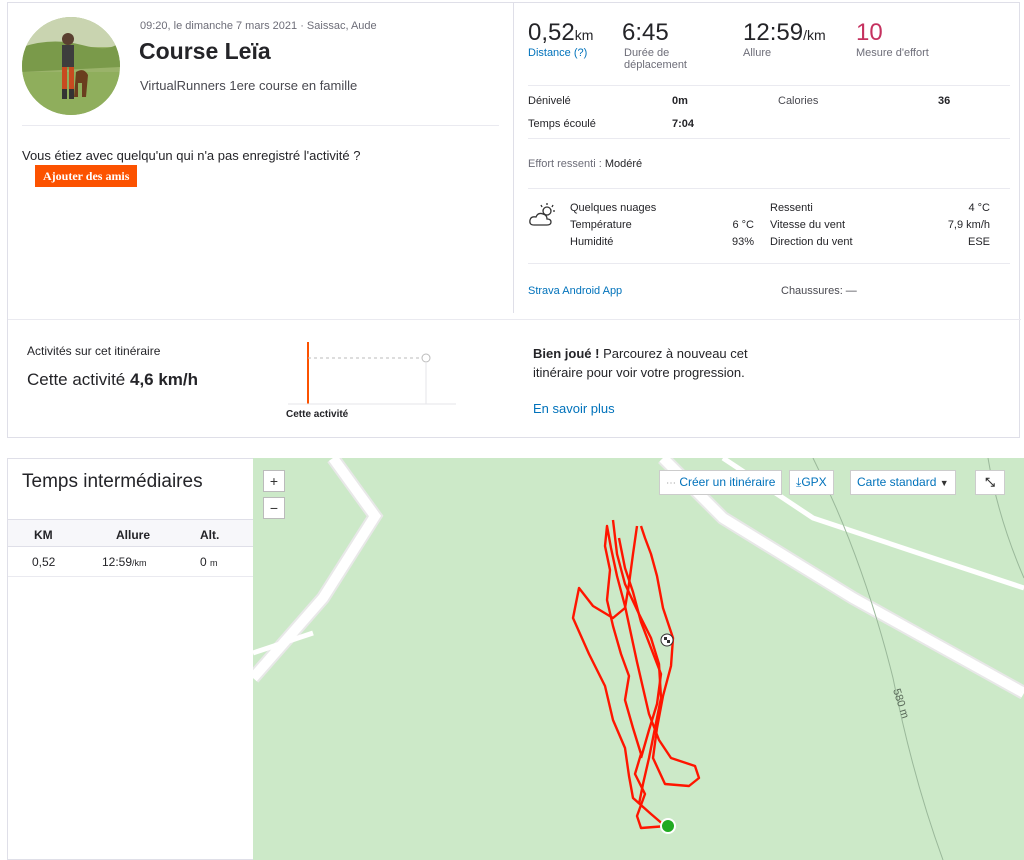  I want to click on table-row: 0,52 12:59/km 0 m, so click(130, 562).